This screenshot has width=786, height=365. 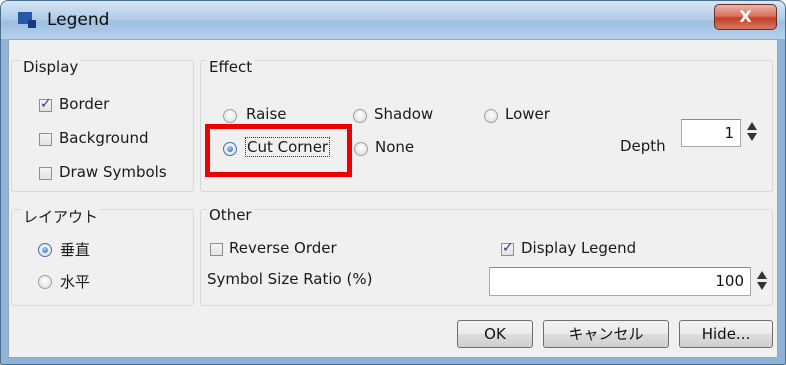 I want to click on depth-spinner, so click(x=752, y=132).